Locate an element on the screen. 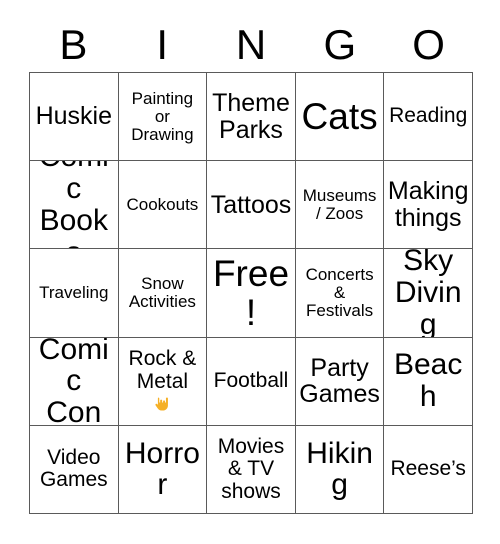 This screenshot has height=544, width=500. bingo-cell-label: Tattoos is located at coordinates (251, 204).